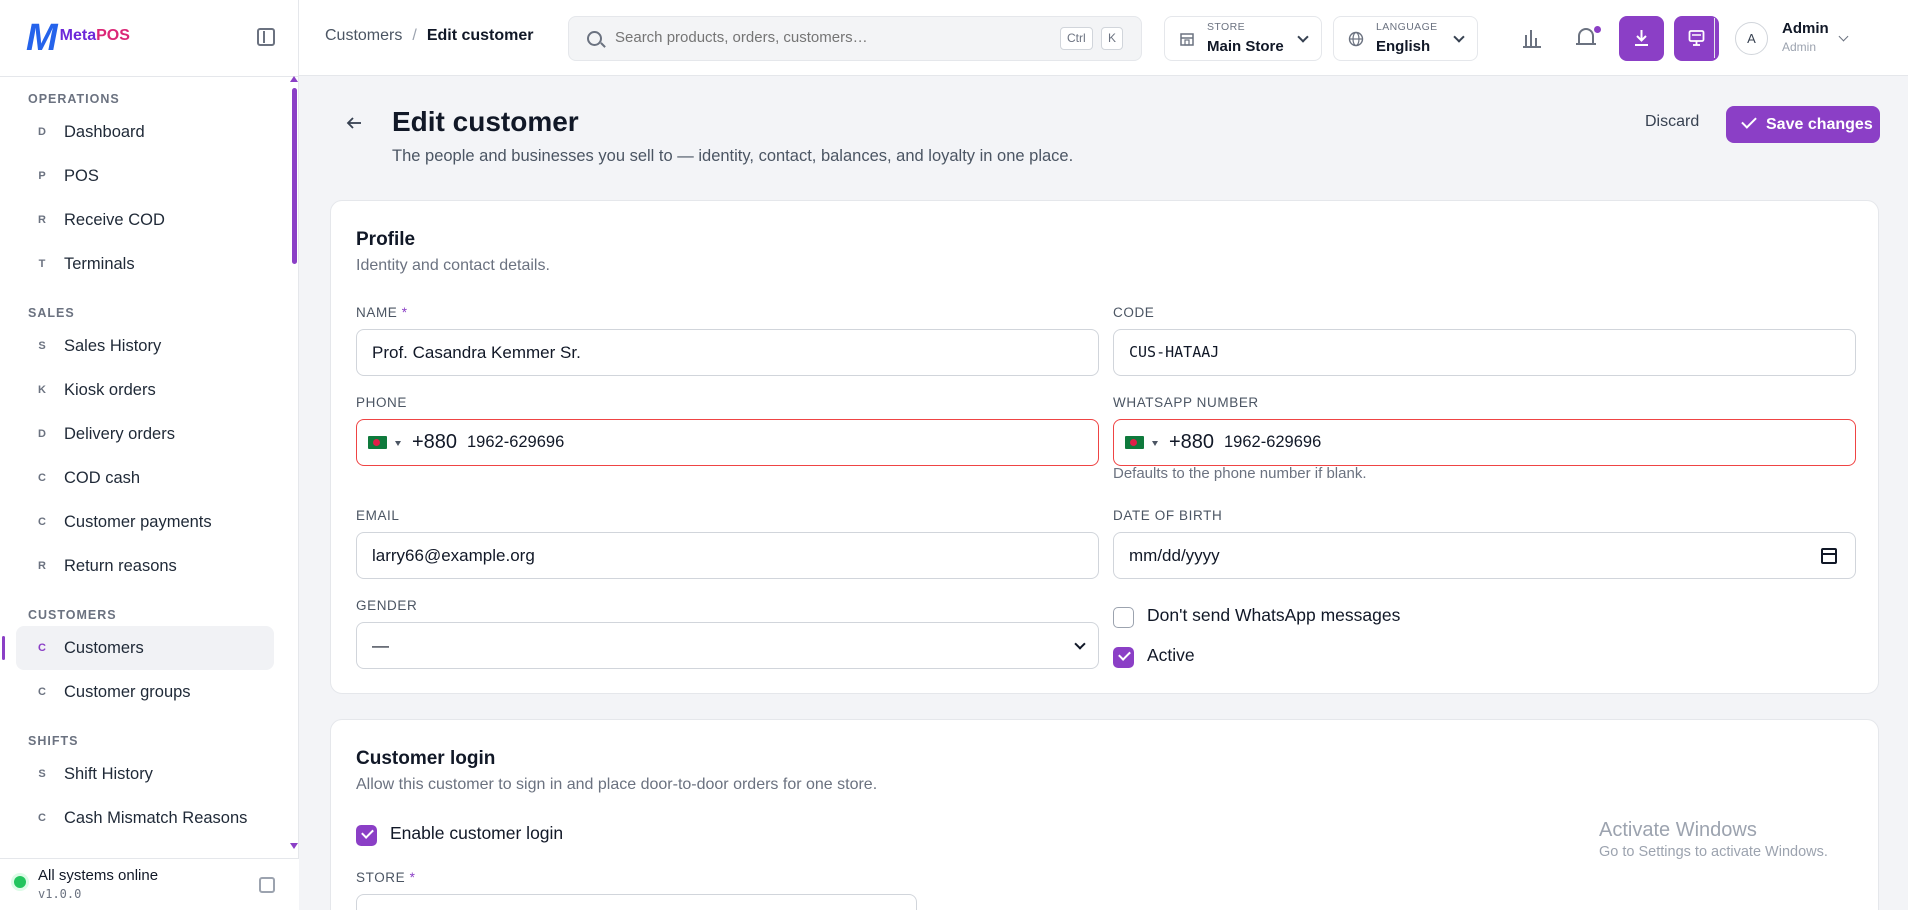 This screenshot has height=910, width=1908. I want to click on sidebar-item-cod-cash: C COD cash, so click(145, 478).